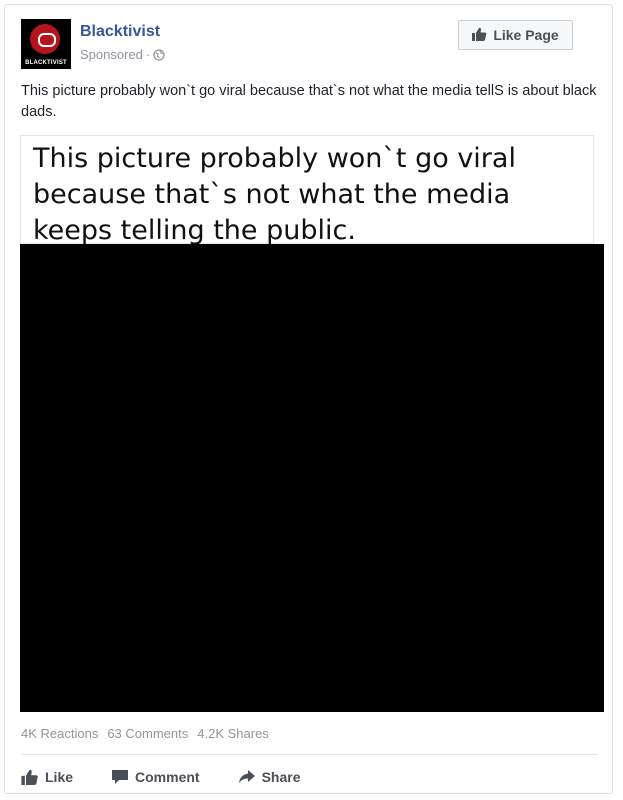 The height and width of the screenshot is (800, 623). Describe the element at coordinates (120, 32) in the screenshot. I see `page-name-link: Blacktivist` at that location.